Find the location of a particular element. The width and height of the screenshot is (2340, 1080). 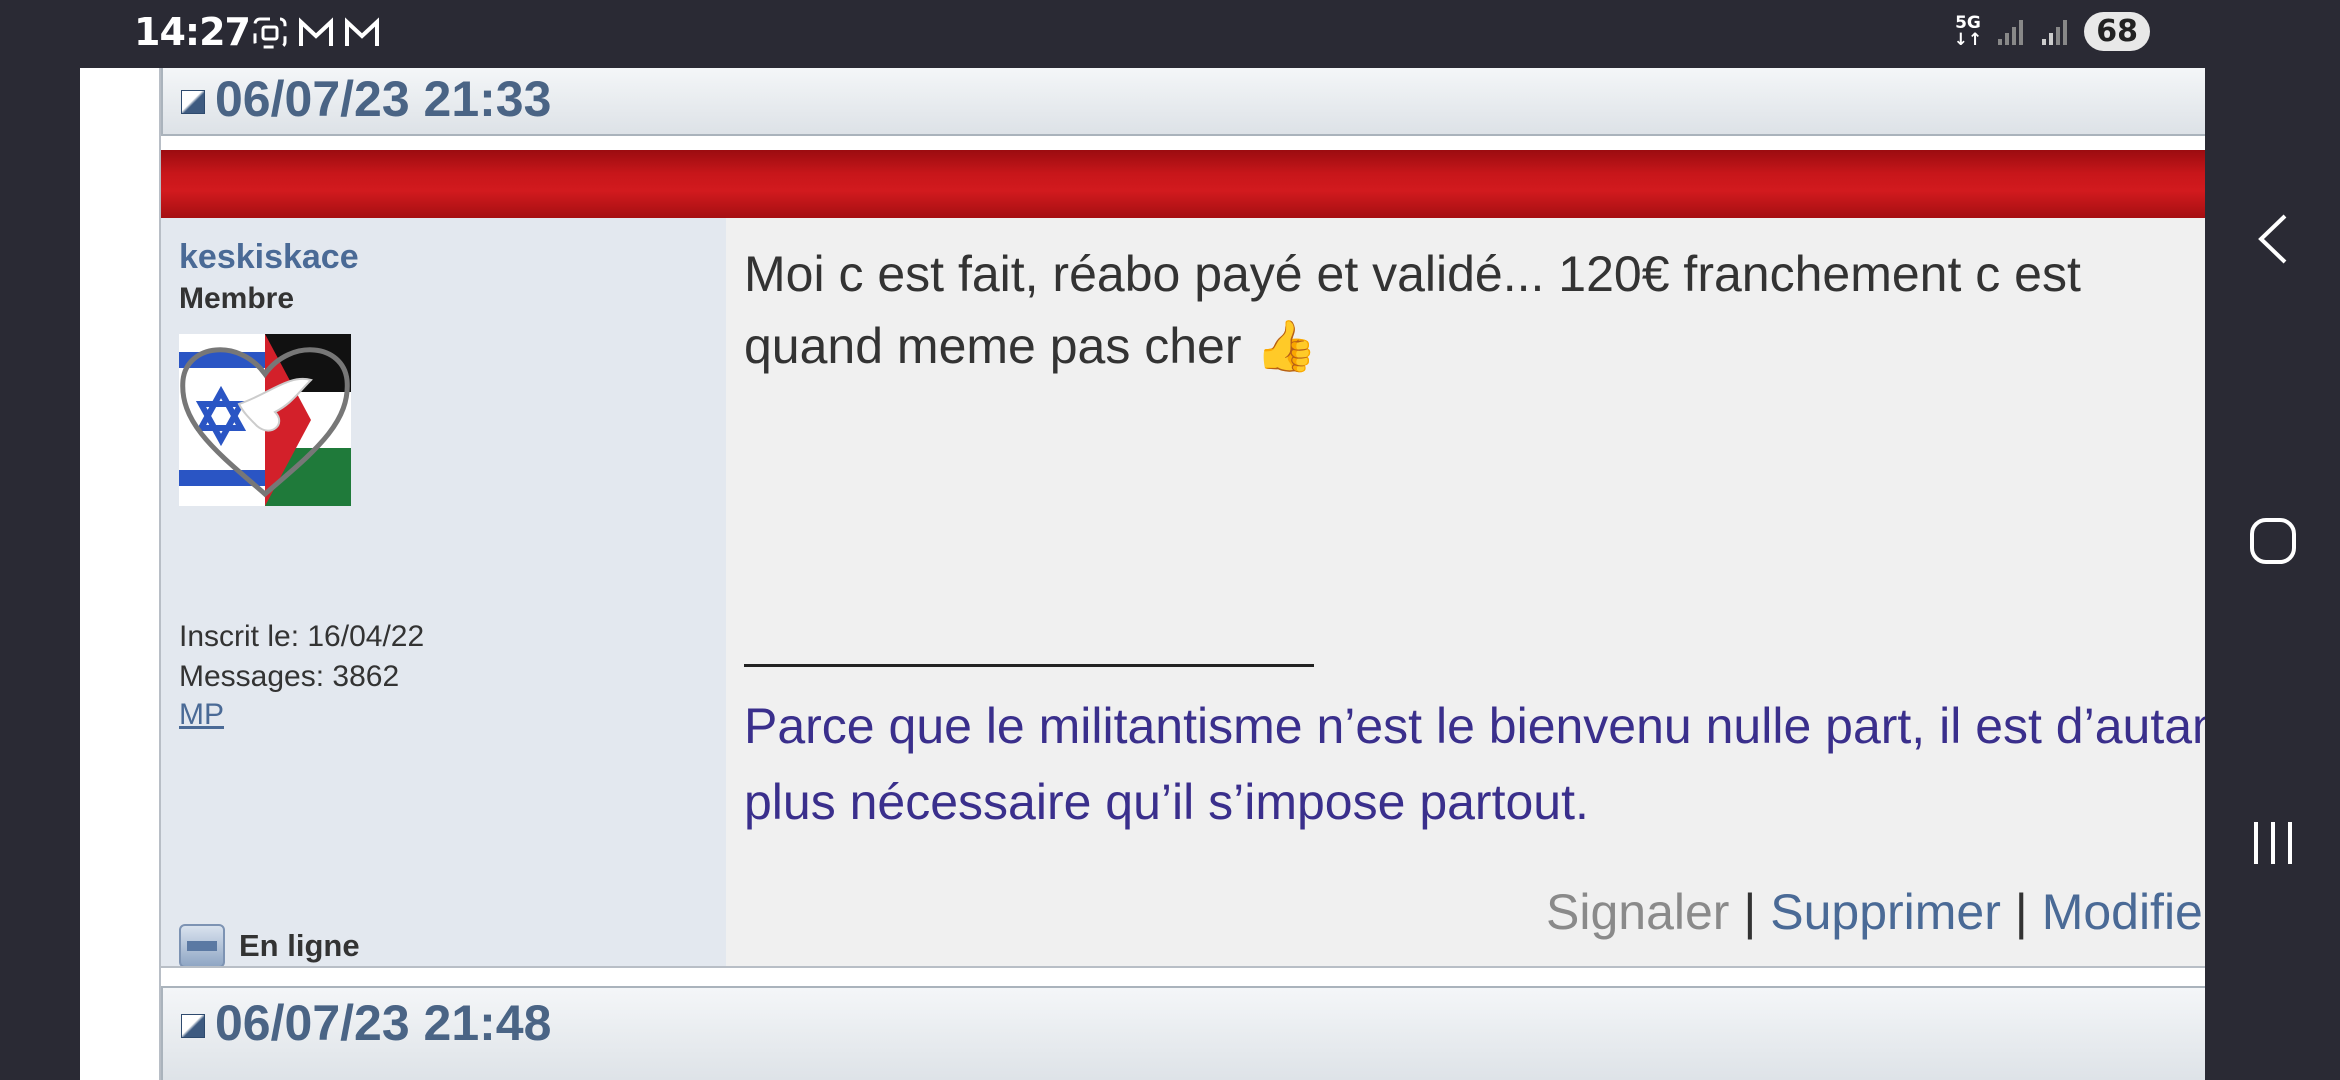

author-name: keskiskace is located at coordinates (269, 257).